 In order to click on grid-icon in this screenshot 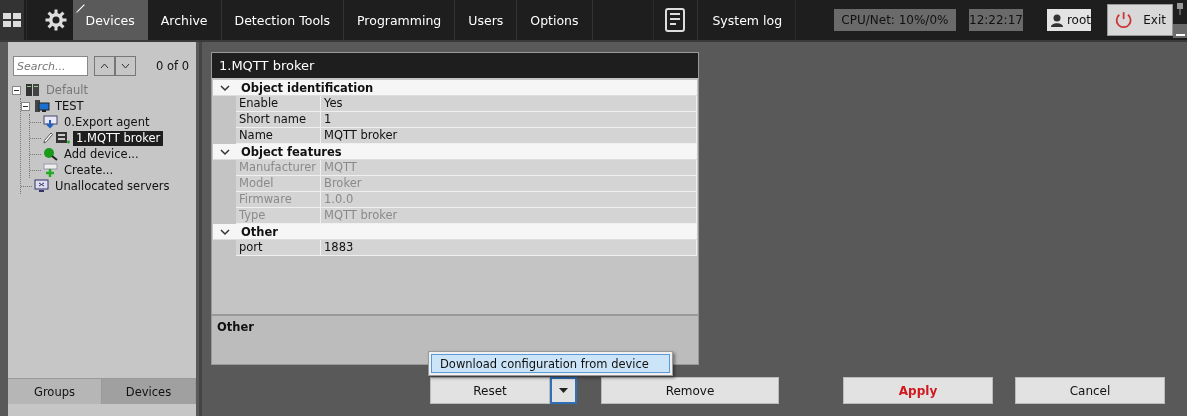, I will do `click(11, 20)`.